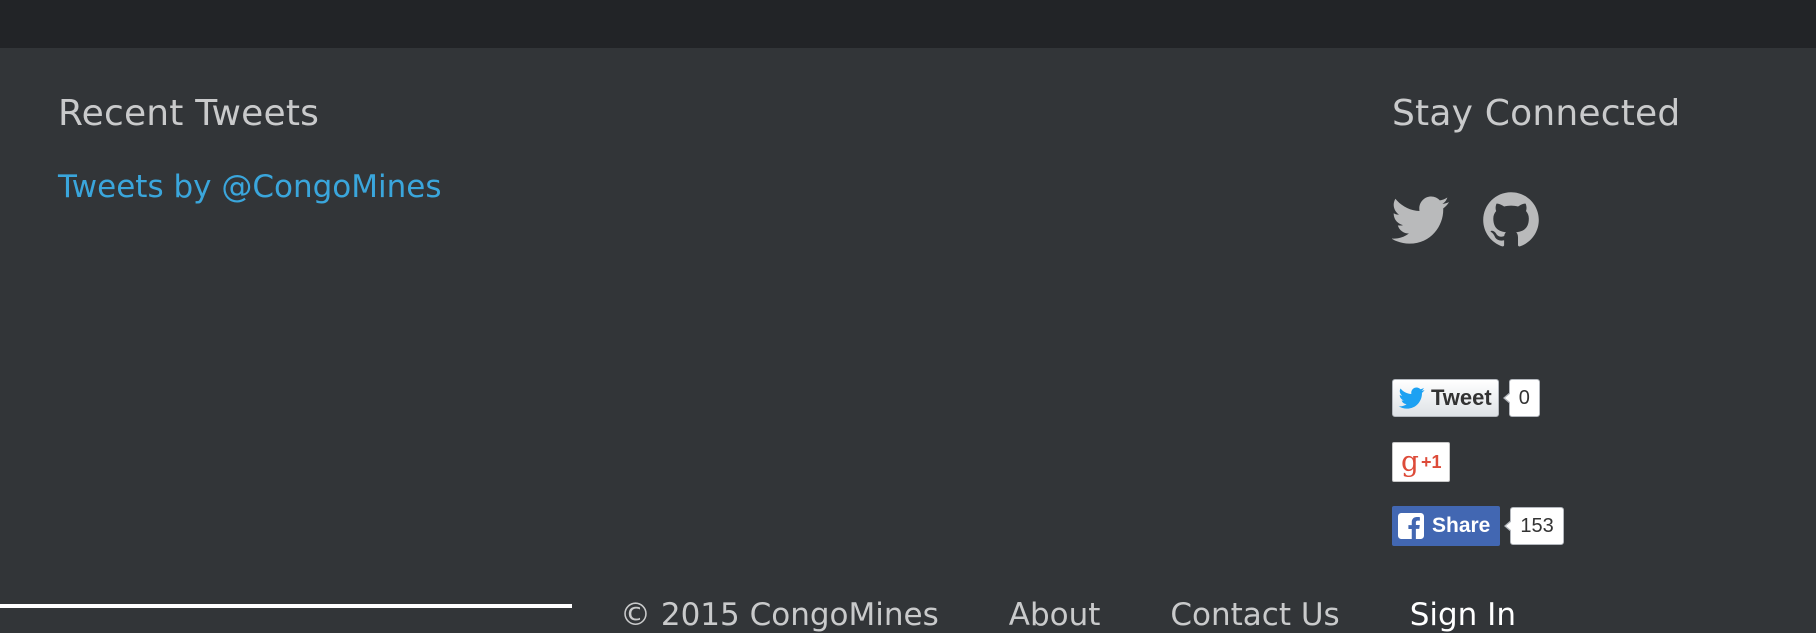 This screenshot has height=633, width=1816. Describe the element at coordinates (1410, 461) in the screenshot. I see `gplus-icon: g` at that location.